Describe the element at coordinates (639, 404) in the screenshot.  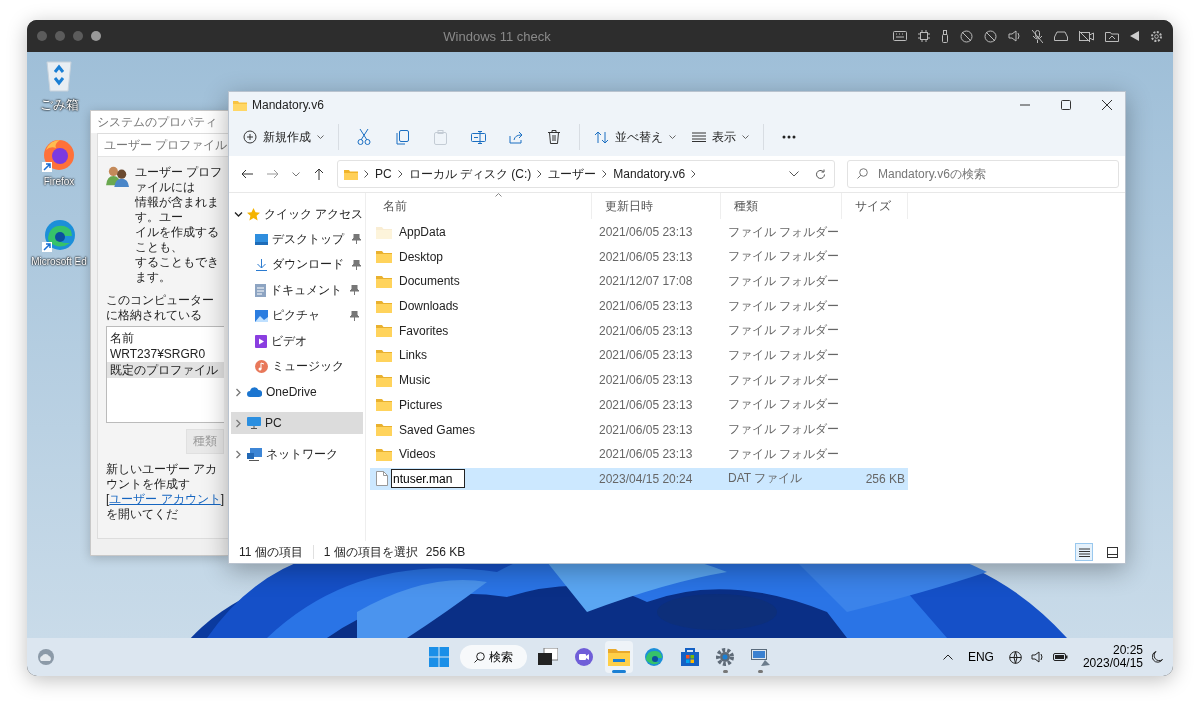
I see `file-row: Pictures 2021/06/05 23:13 ファイル フォルダー` at that location.